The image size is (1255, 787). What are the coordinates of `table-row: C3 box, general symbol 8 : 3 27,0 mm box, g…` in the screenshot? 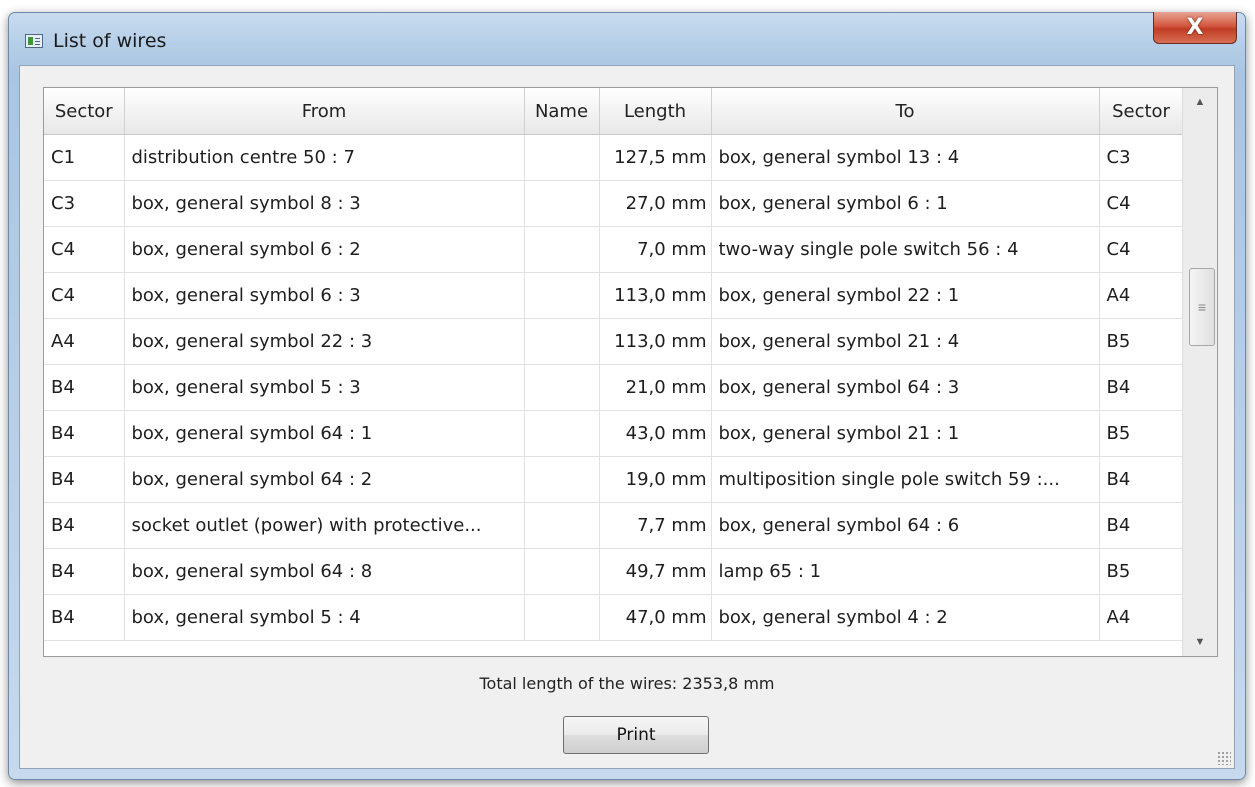 It's located at (614, 203).